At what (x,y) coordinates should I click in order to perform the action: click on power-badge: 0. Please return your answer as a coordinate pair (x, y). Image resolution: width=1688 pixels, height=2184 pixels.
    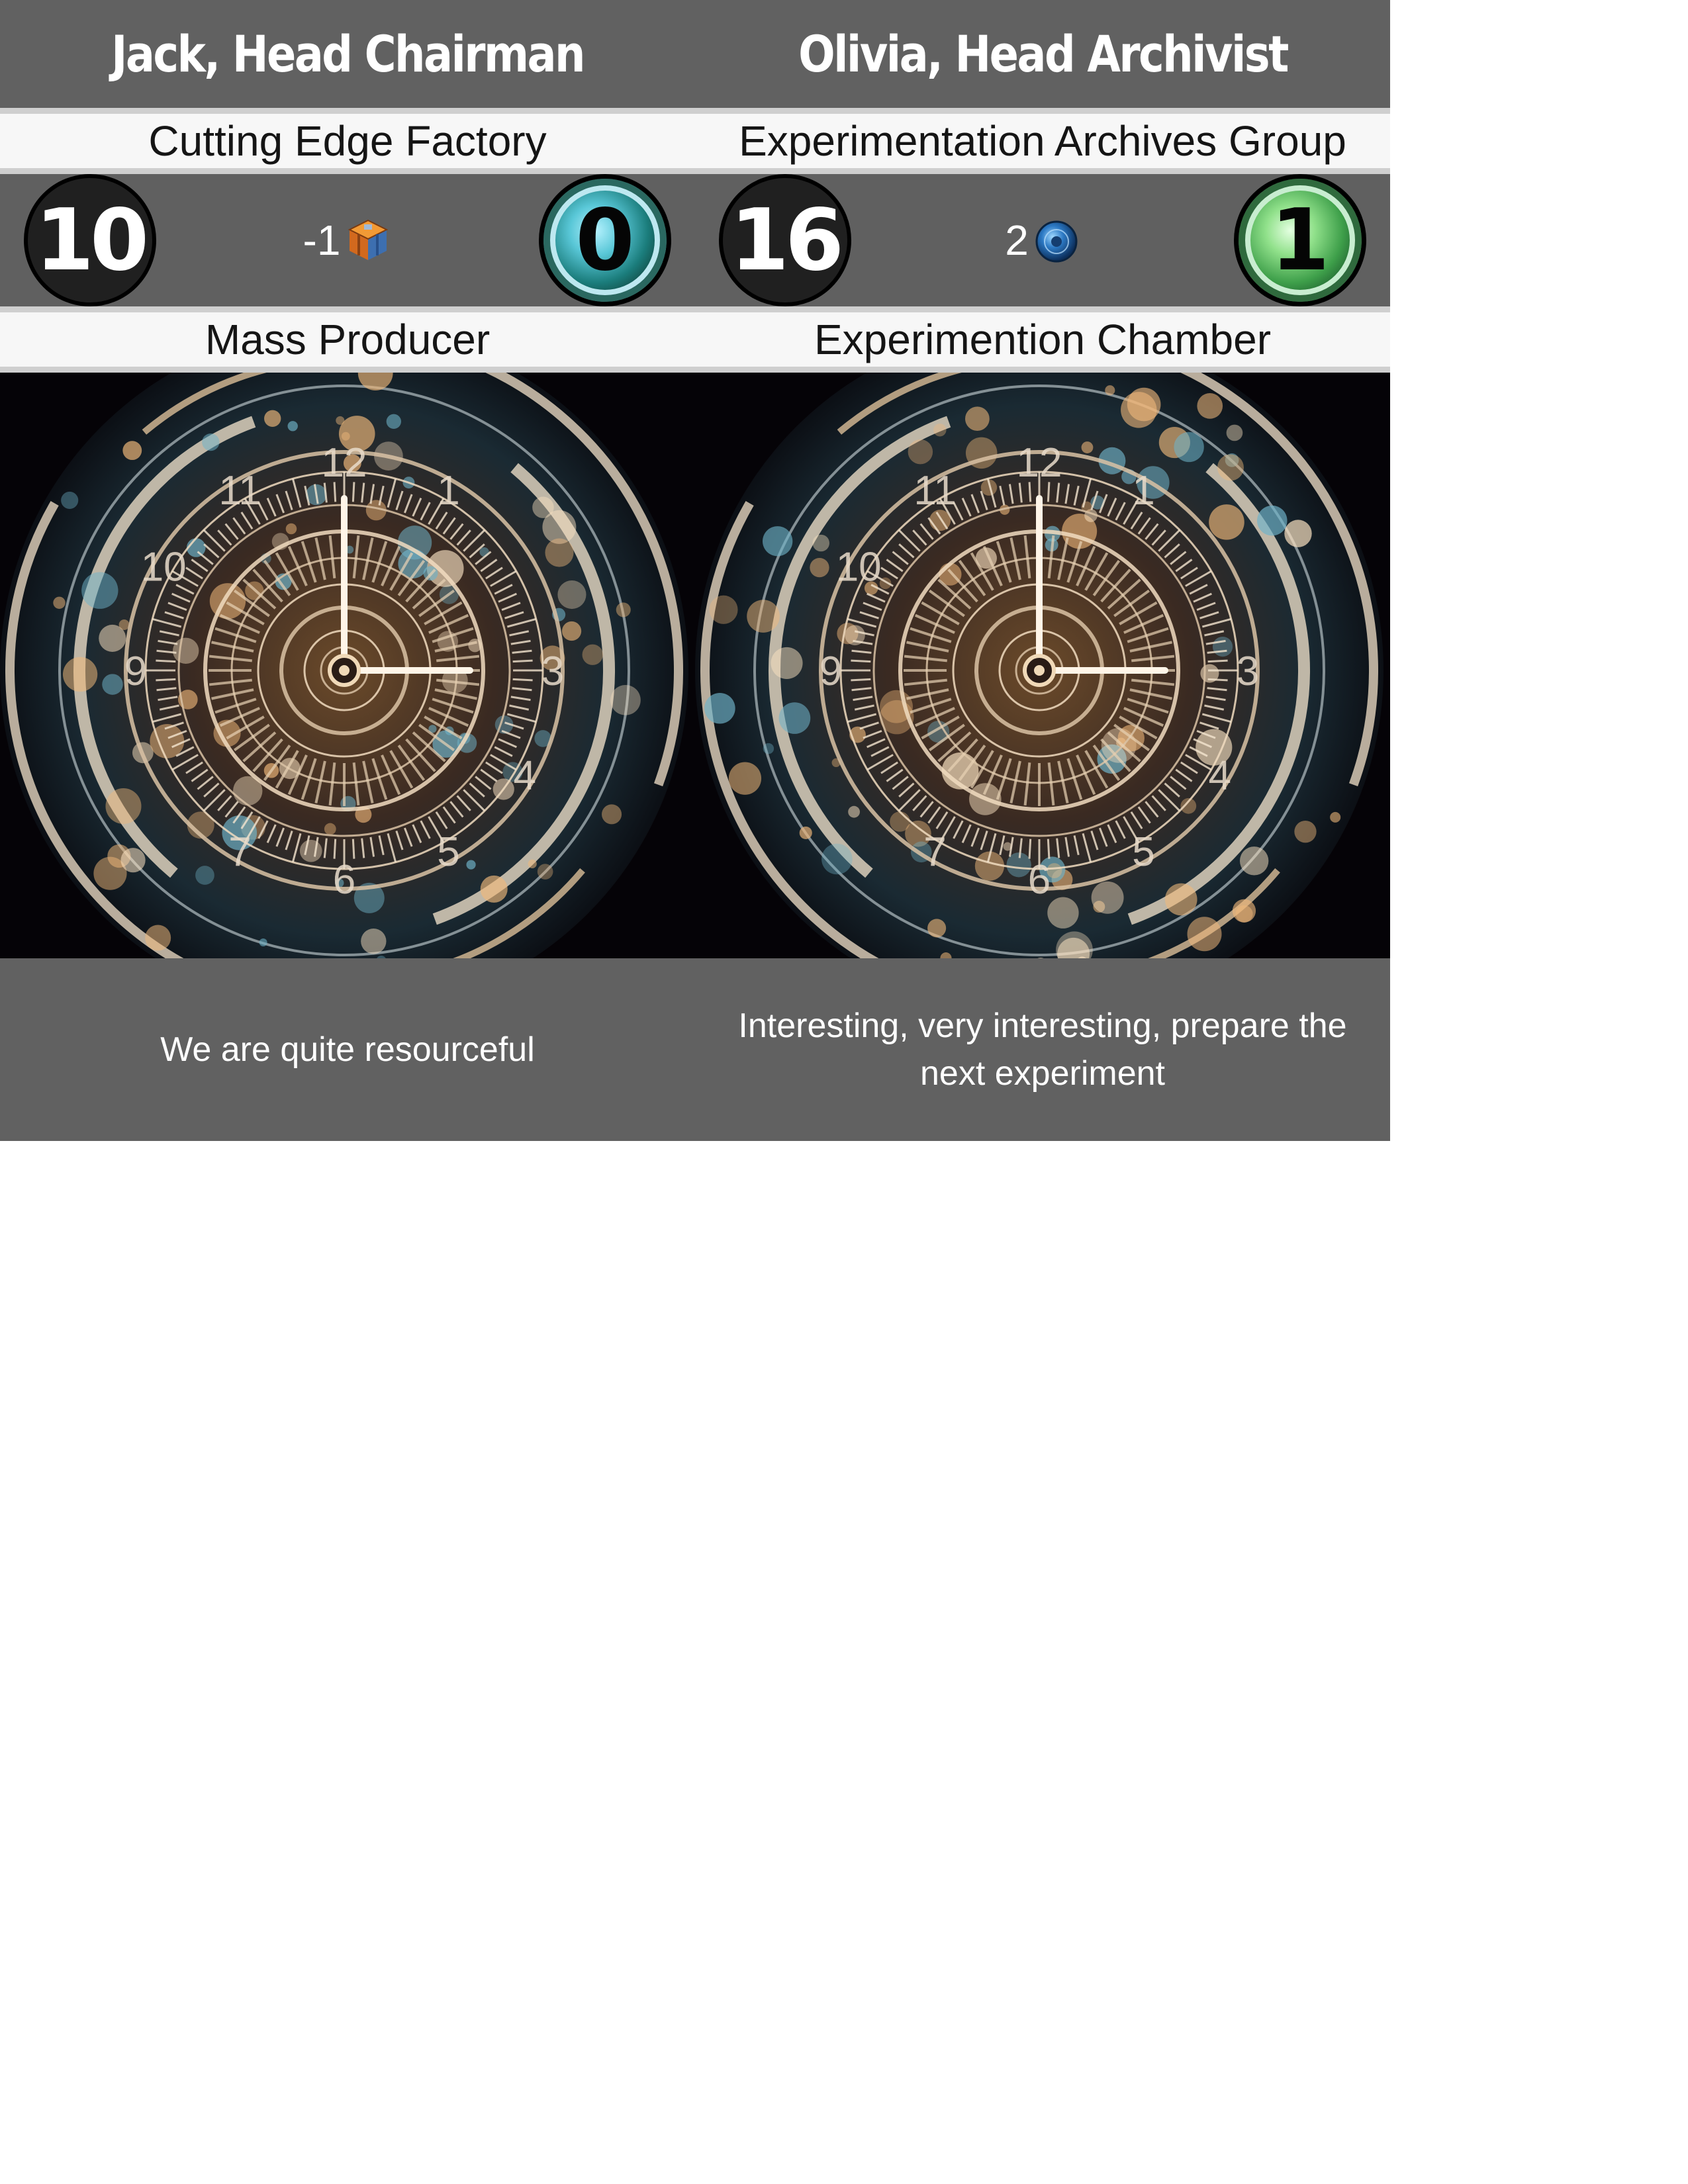
    Looking at the image, I should click on (605, 240).